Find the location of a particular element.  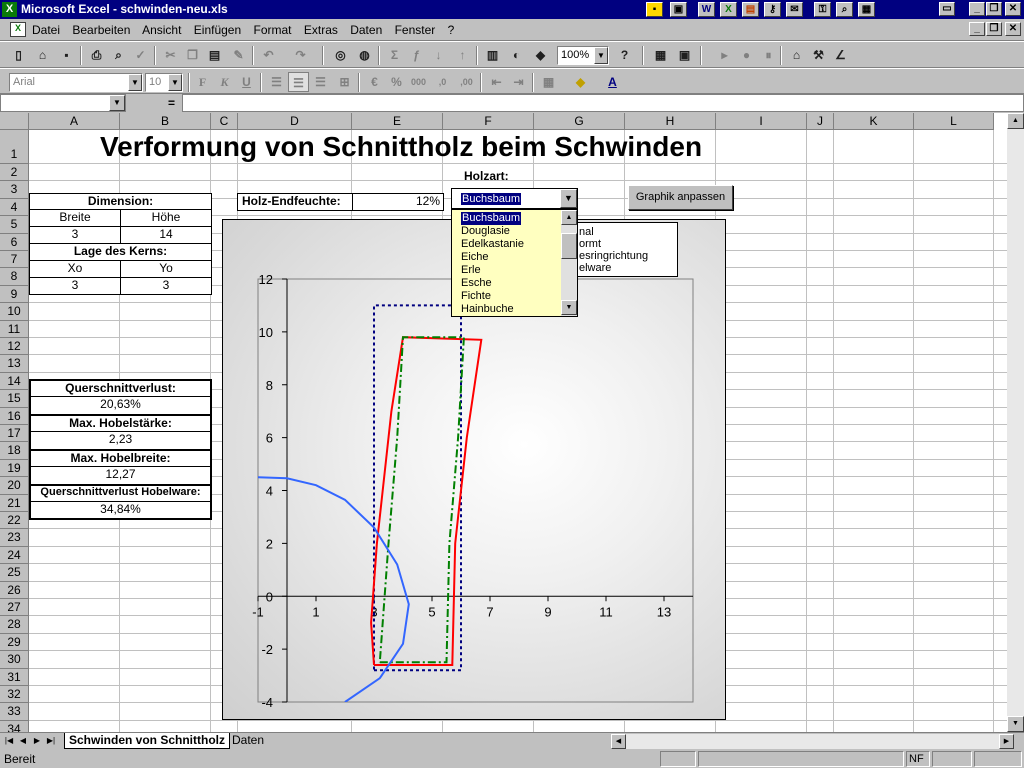

holzart-option: Esche is located at coordinates (476, 283).